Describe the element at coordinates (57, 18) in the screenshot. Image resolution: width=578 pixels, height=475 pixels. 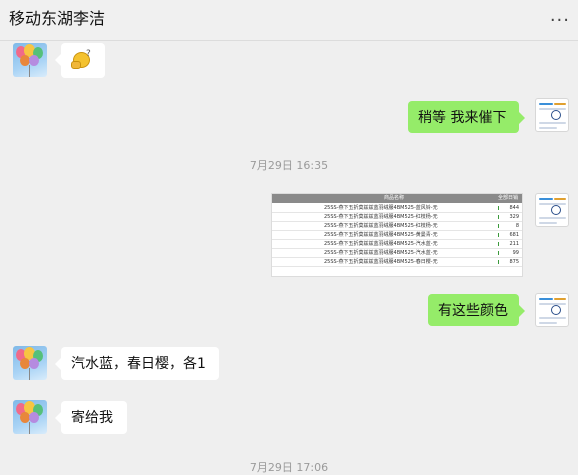
I see `chat-title: 移动东湖李洁` at that location.